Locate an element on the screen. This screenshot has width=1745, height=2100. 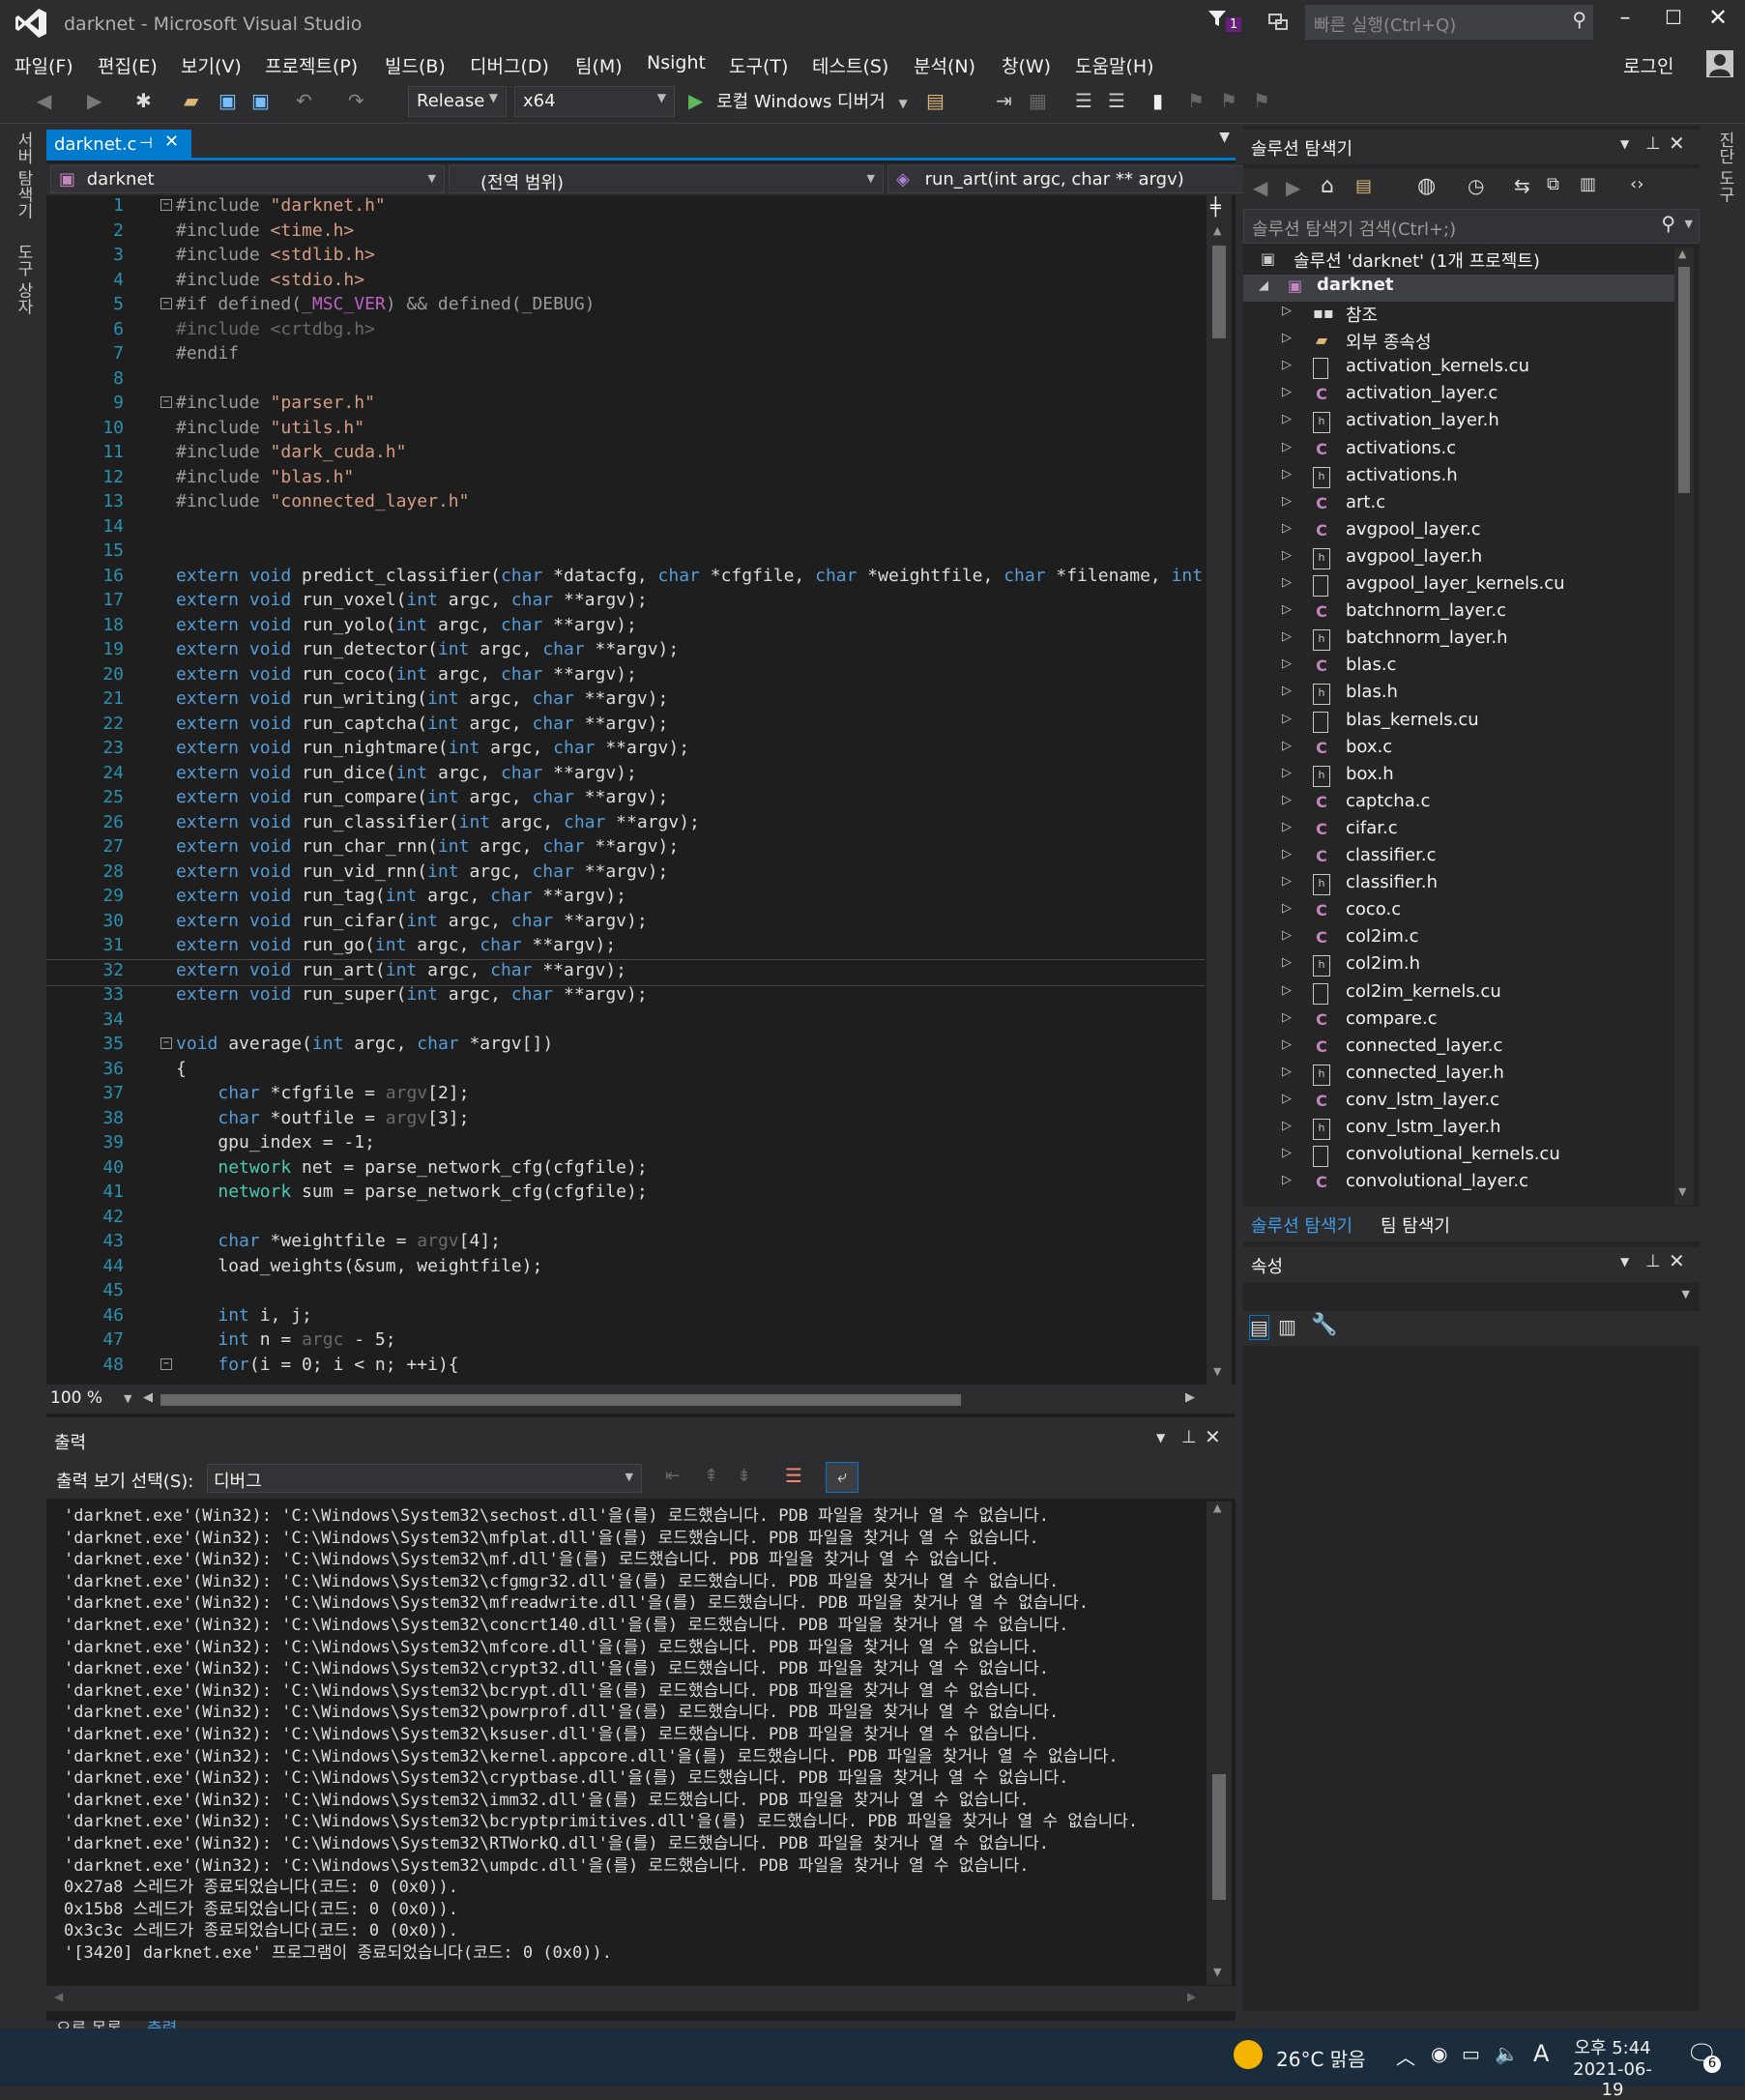
code-line: 45 is located at coordinates (625, 1292).